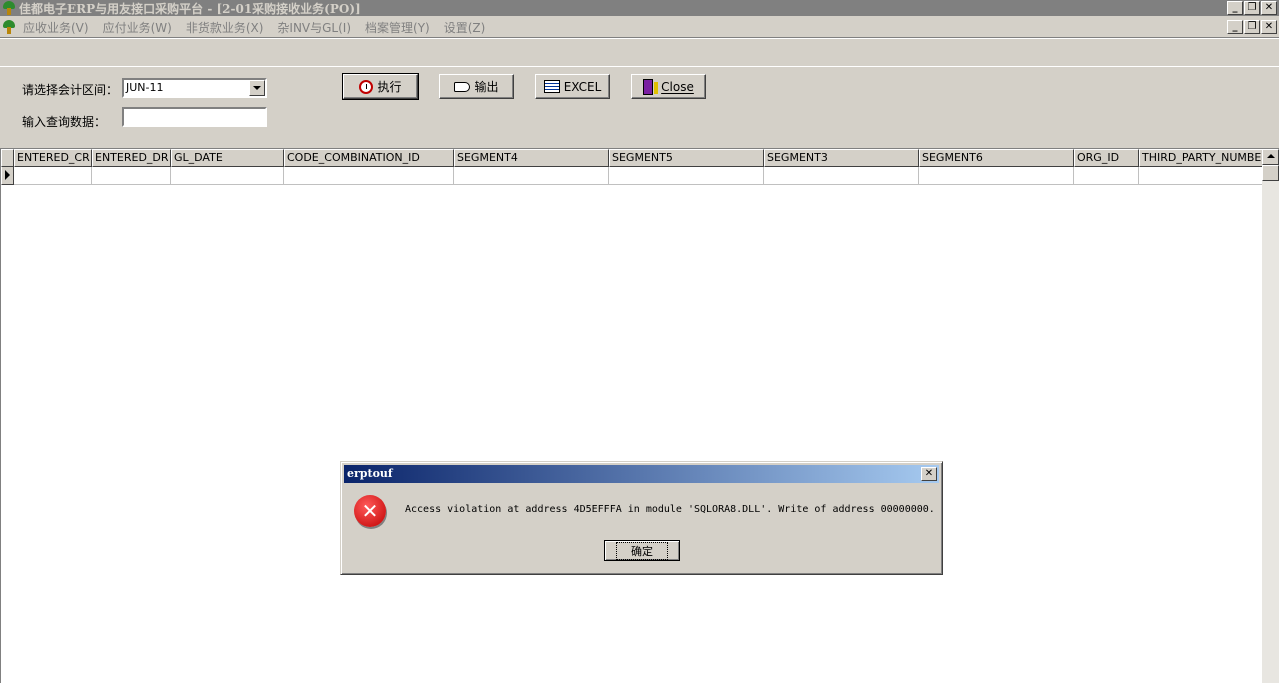 The height and width of the screenshot is (683, 1279). What do you see at coordinates (686, 158) in the screenshot?
I see `column-header: SEGMENT5` at bounding box center [686, 158].